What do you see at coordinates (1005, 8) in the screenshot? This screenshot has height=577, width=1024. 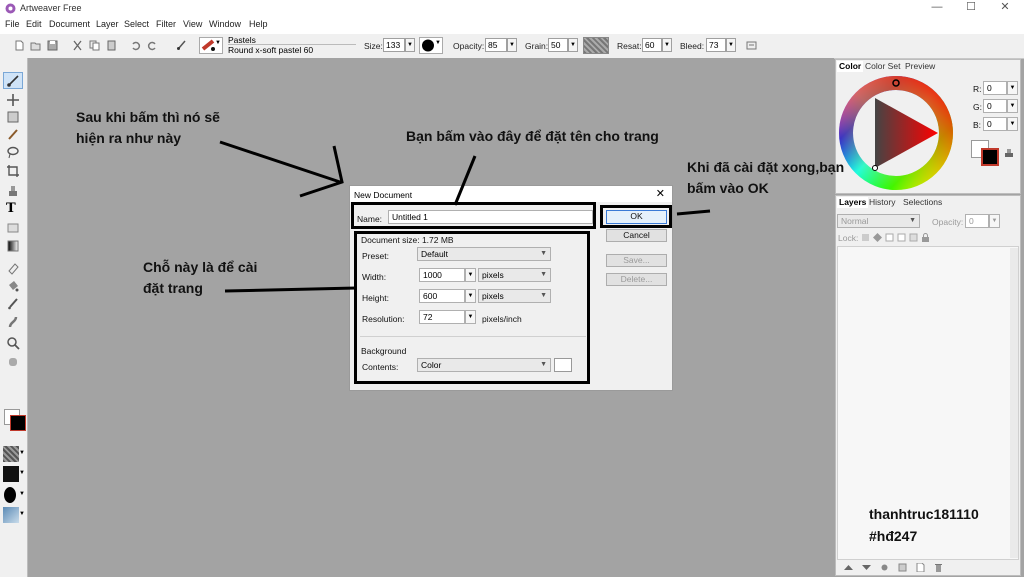 I see `close-window-button: ✕` at bounding box center [1005, 8].